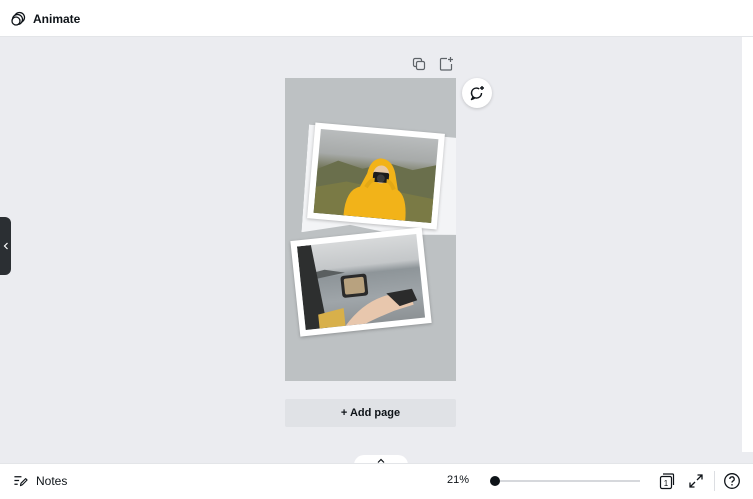  What do you see at coordinates (52, 480) in the screenshot?
I see `notes-label: Notes` at bounding box center [52, 480].